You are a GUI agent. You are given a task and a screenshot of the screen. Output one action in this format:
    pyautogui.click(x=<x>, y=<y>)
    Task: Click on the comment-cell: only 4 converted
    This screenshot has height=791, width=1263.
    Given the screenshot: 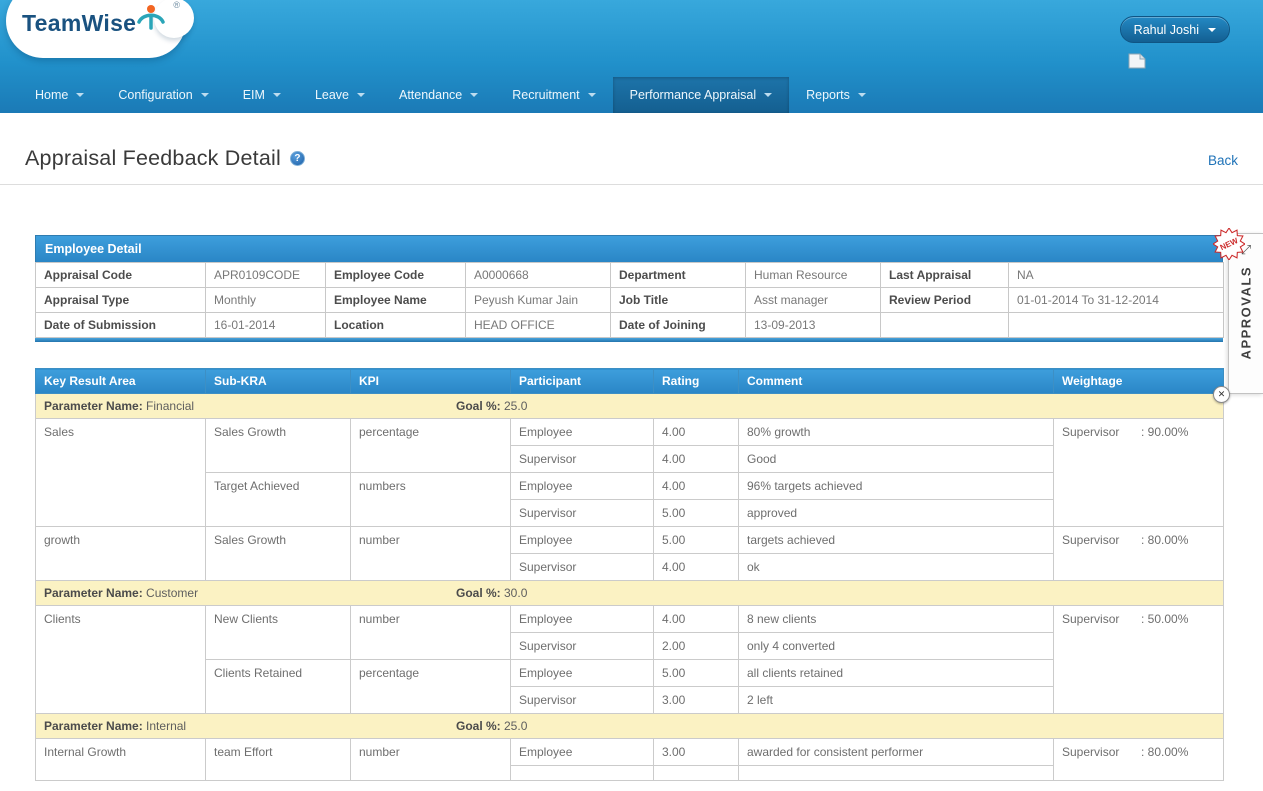 What is the action you would take?
    pyautogui.click(x=896, y=646)
    